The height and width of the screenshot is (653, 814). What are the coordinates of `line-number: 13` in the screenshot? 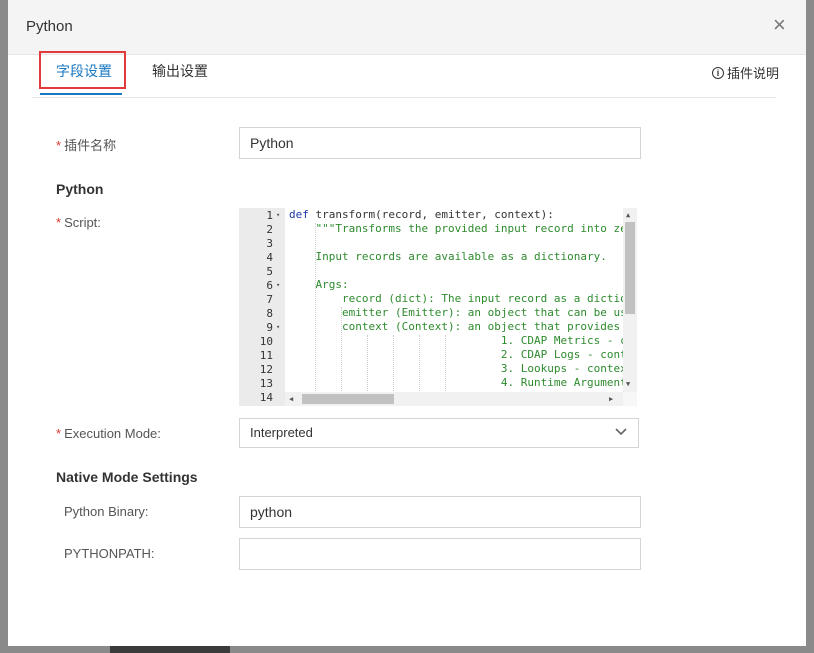 It's located at (266, 383).